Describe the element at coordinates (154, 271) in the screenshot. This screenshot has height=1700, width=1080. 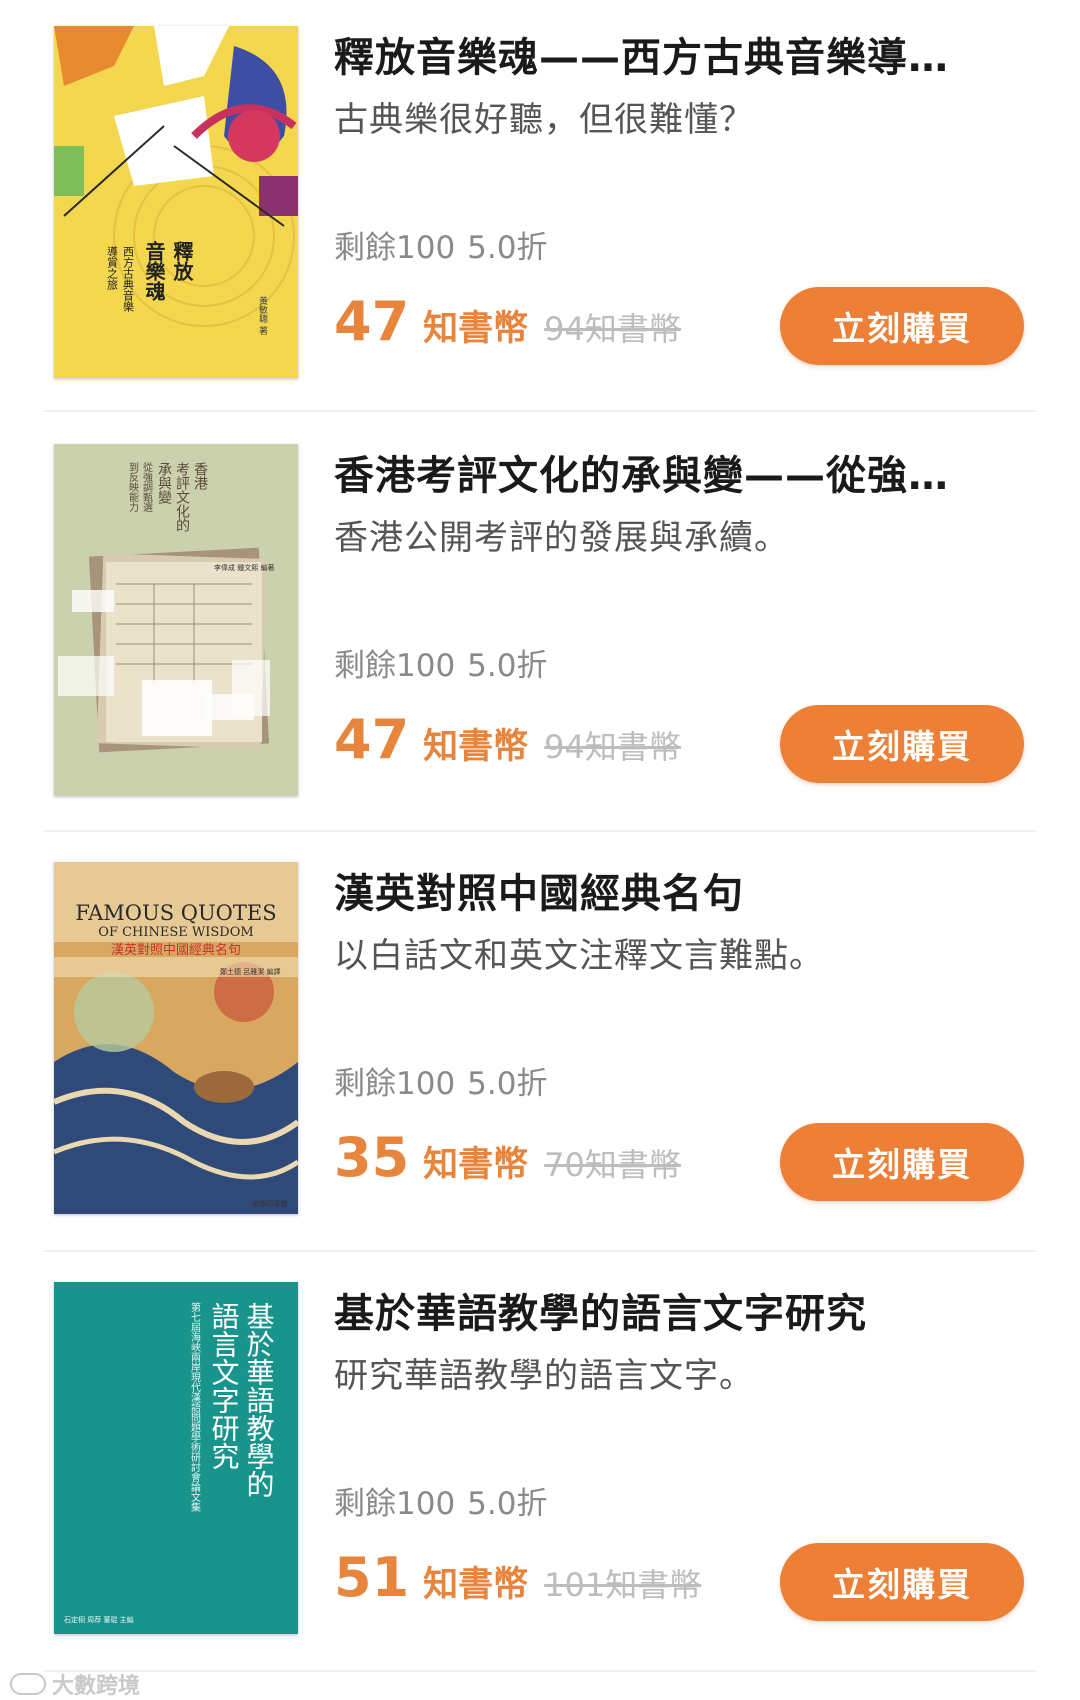
I see `cover-title-2: 音樂魂` at that location.